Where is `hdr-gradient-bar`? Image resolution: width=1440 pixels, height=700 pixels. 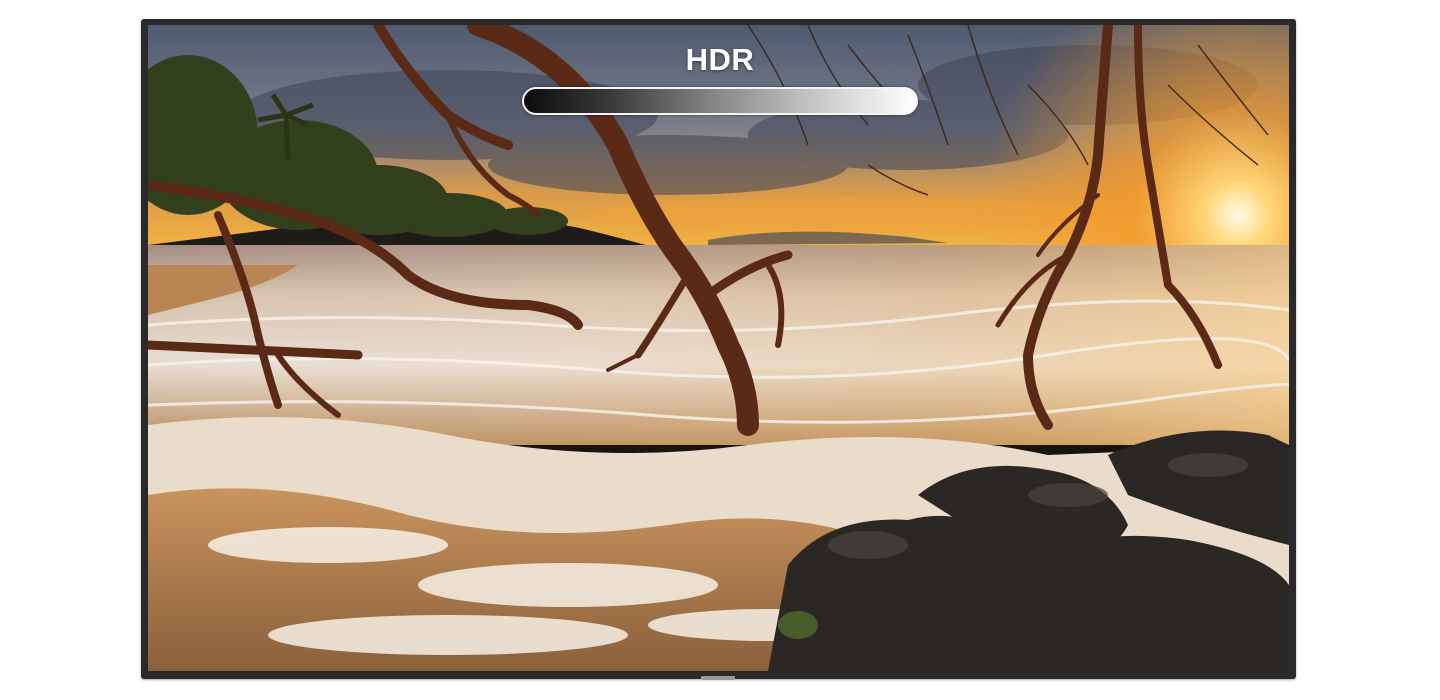 hdr-gradient-bar is located at coordinates (720, 101).